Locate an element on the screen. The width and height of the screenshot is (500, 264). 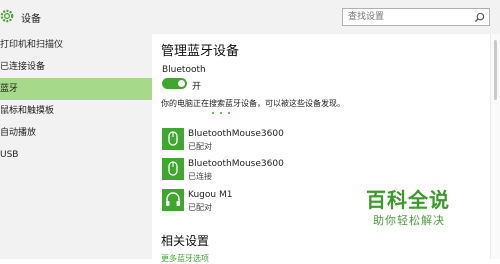
device-name: Kugou M1 is located at coordinates (210, 195).